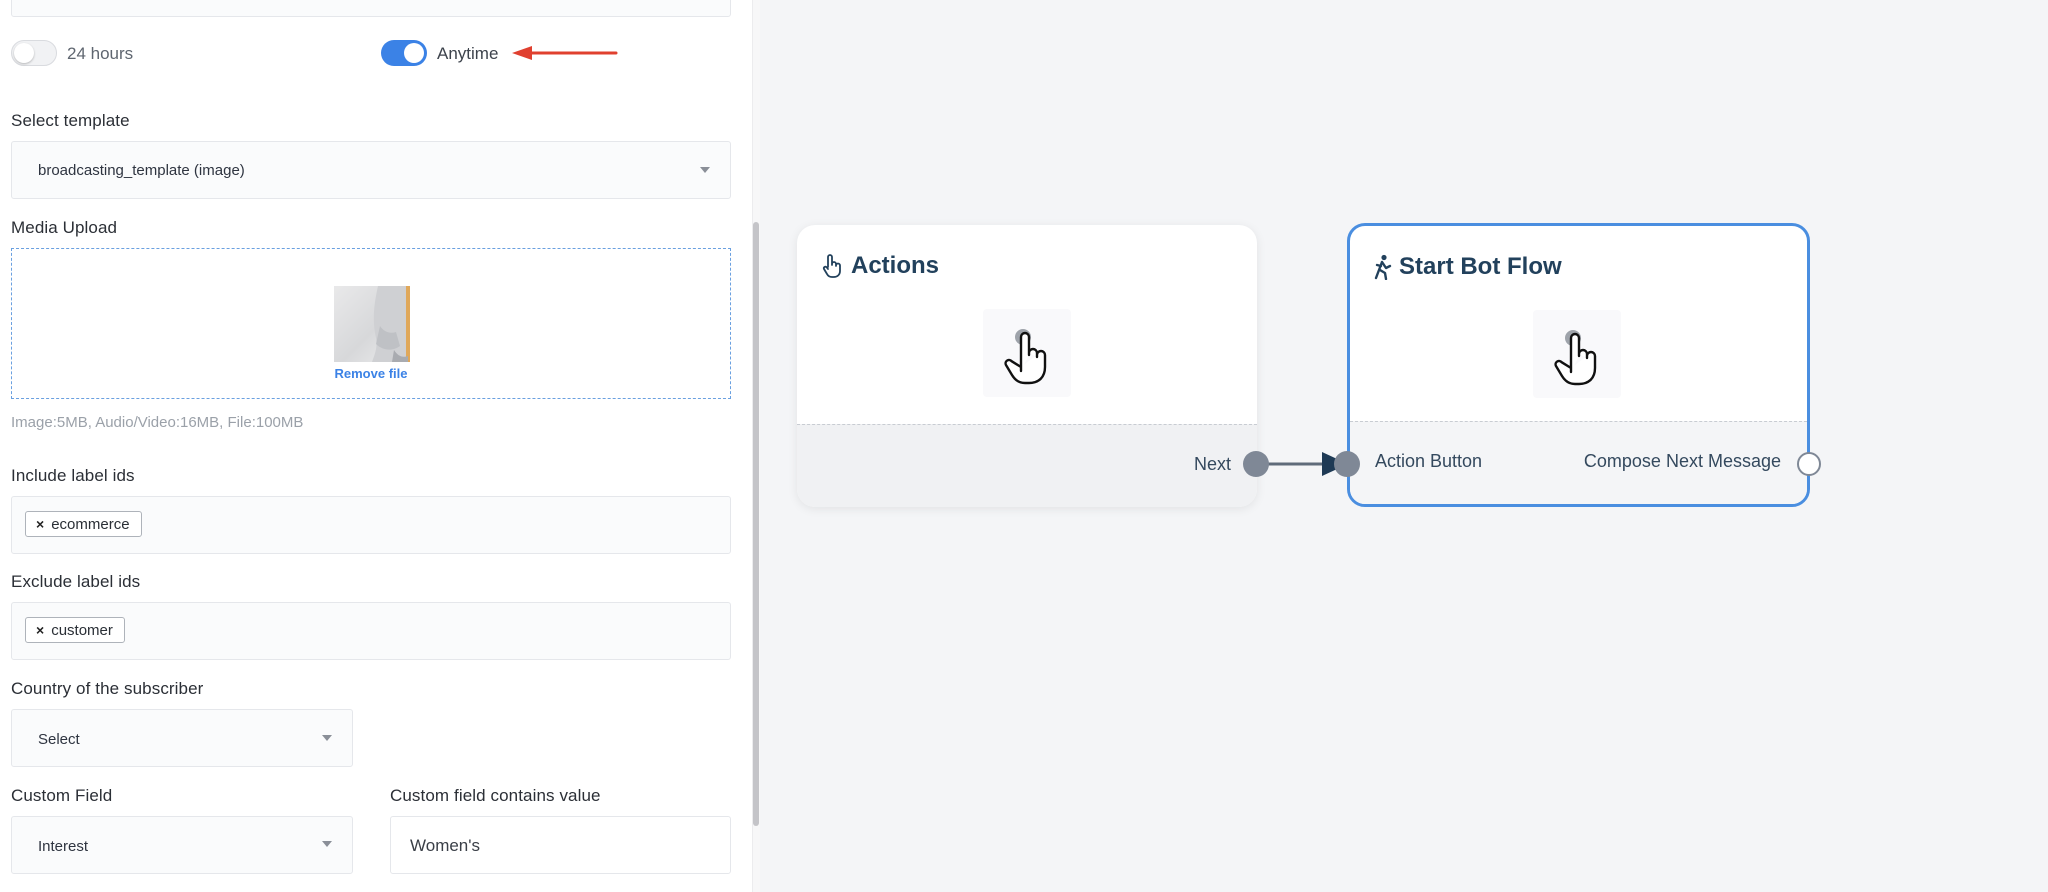 Image resolution: width=2048 pixels, height=892 pixels. I want to click on toggle-24-hours-label: 24 hours, so click(100, 53).